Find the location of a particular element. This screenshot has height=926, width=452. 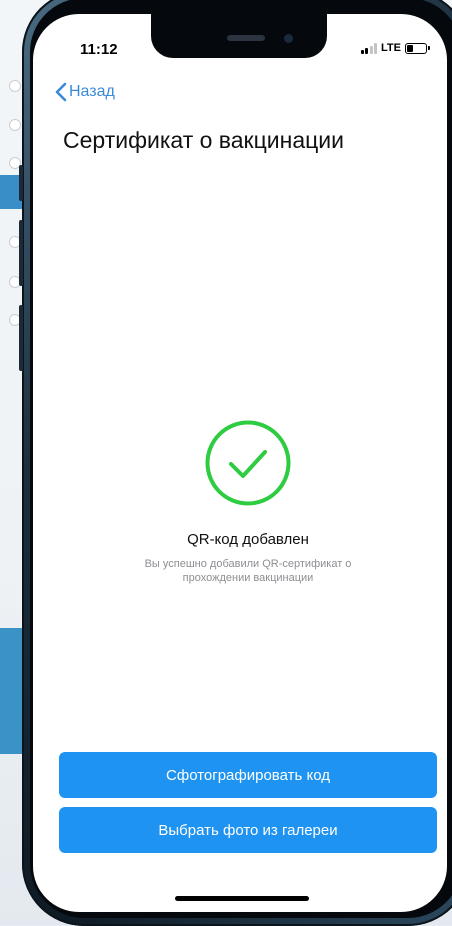

chevron-left-icon is located at coordinates (61, 92).